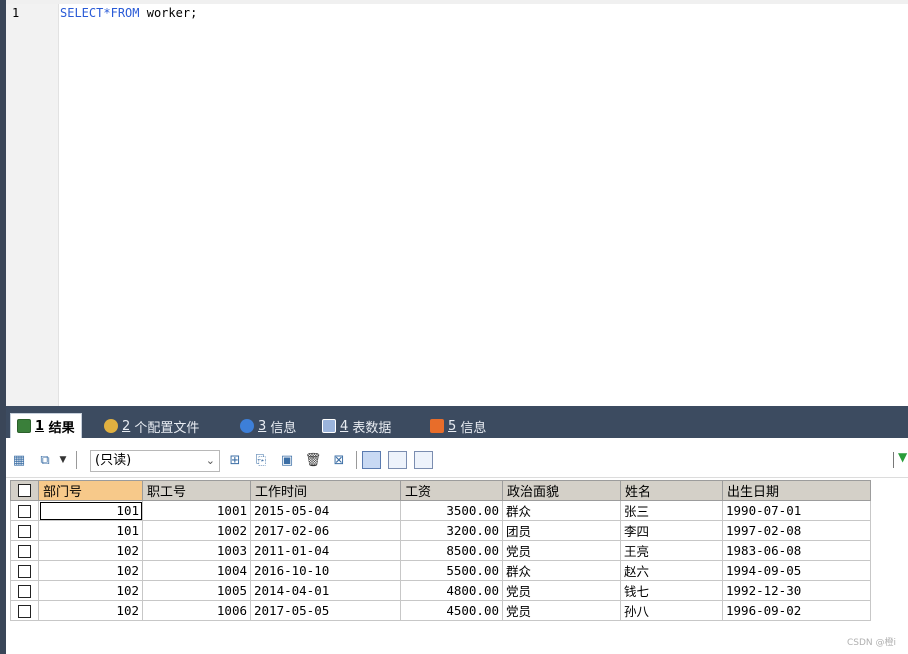 This screenshot has width=908, height=654. I want to click on column-header-emp-no: 职工号, so click(196, 490).